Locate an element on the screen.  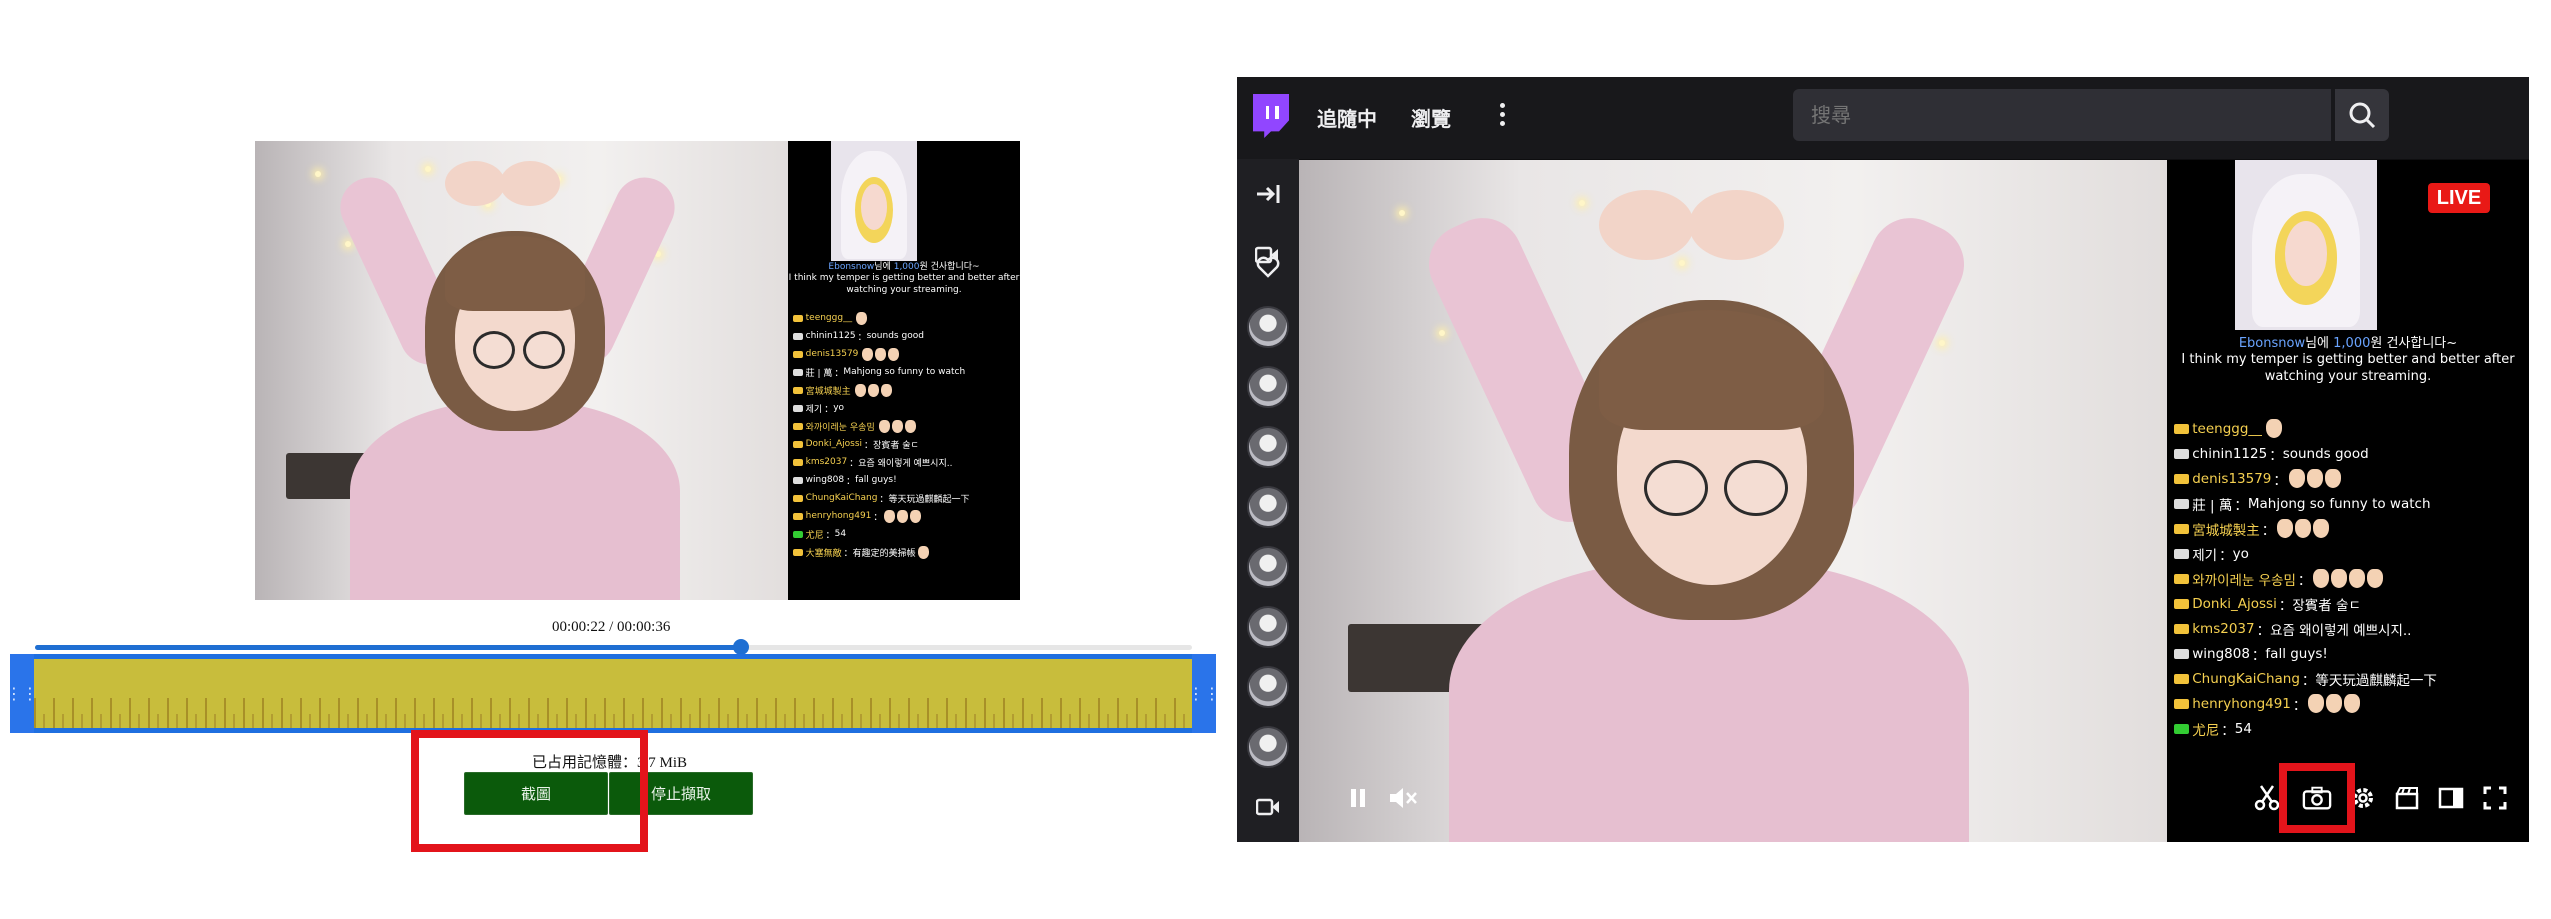
theatre-mode-icon is located at coordinates (2451, 798).